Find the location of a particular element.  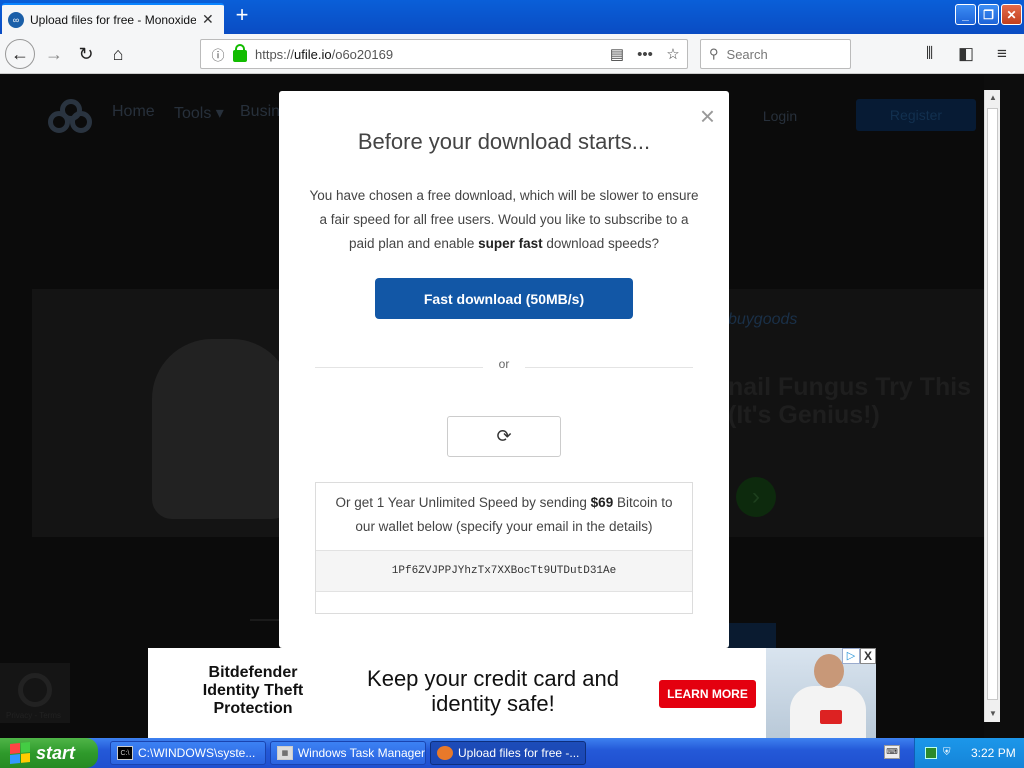

ad-choices-icon: ▷ is located at coordinates (851, 656).